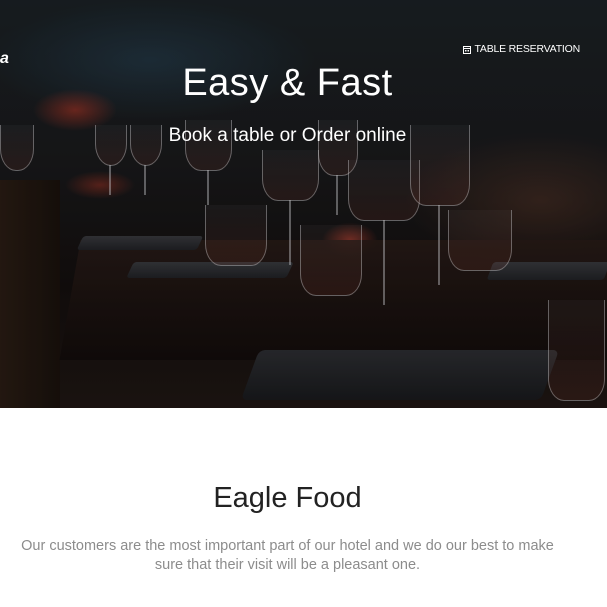 This screenshot has height=607, width=607. I want to click on table-reservation-link: TABLE RESERVATION, so click(521, 49).